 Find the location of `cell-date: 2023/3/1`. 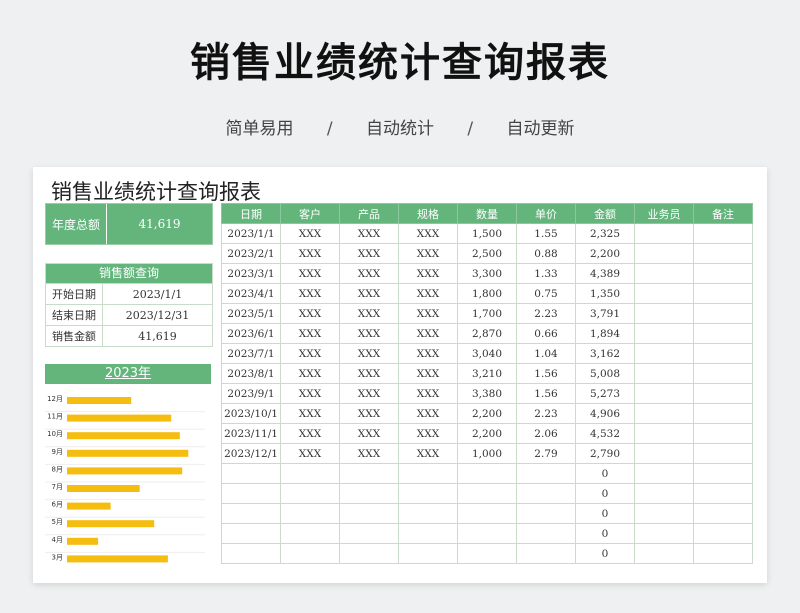

cell-date: 2023/3/1 is located at coordinates (251, 273).